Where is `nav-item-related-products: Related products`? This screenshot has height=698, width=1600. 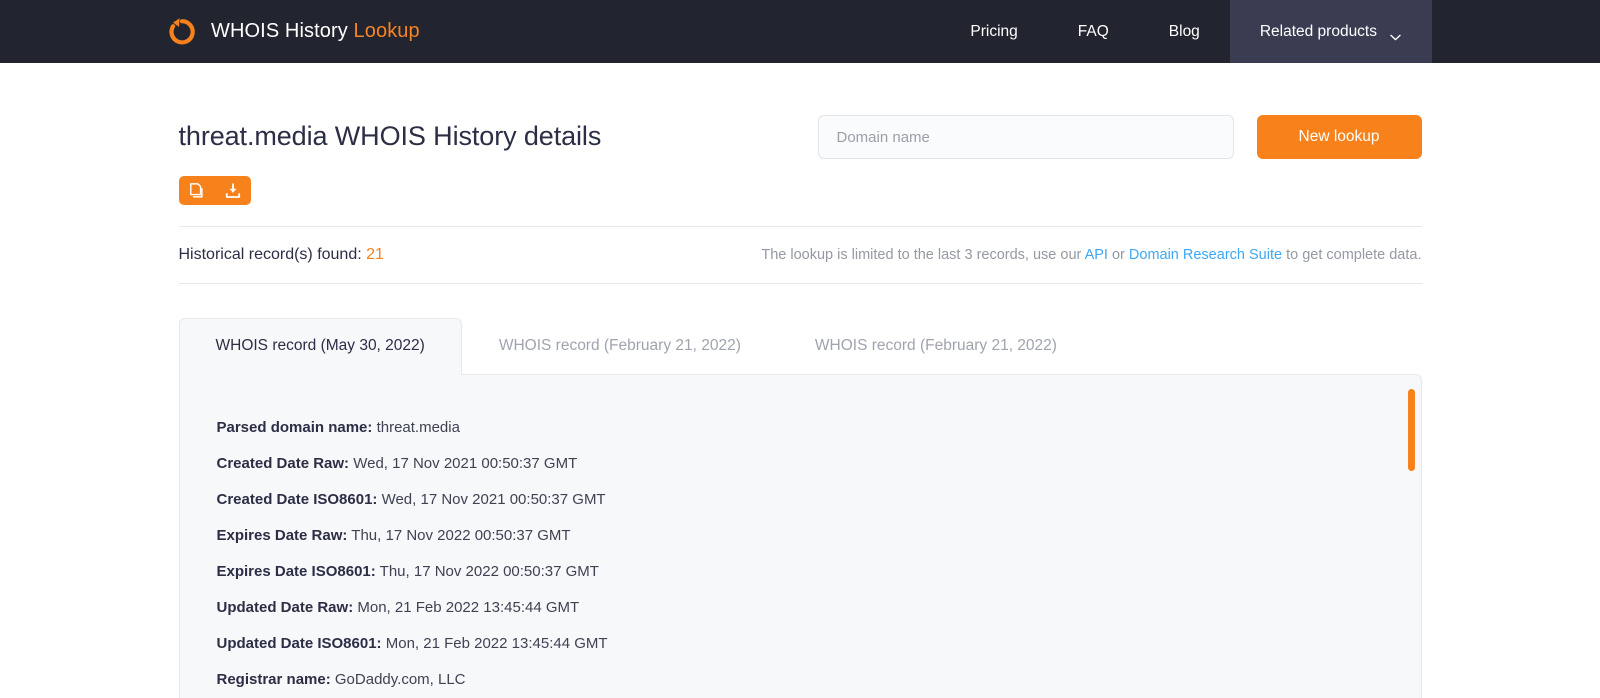 nav-item-related-products: Related products is located at coordinates (1330, 31).